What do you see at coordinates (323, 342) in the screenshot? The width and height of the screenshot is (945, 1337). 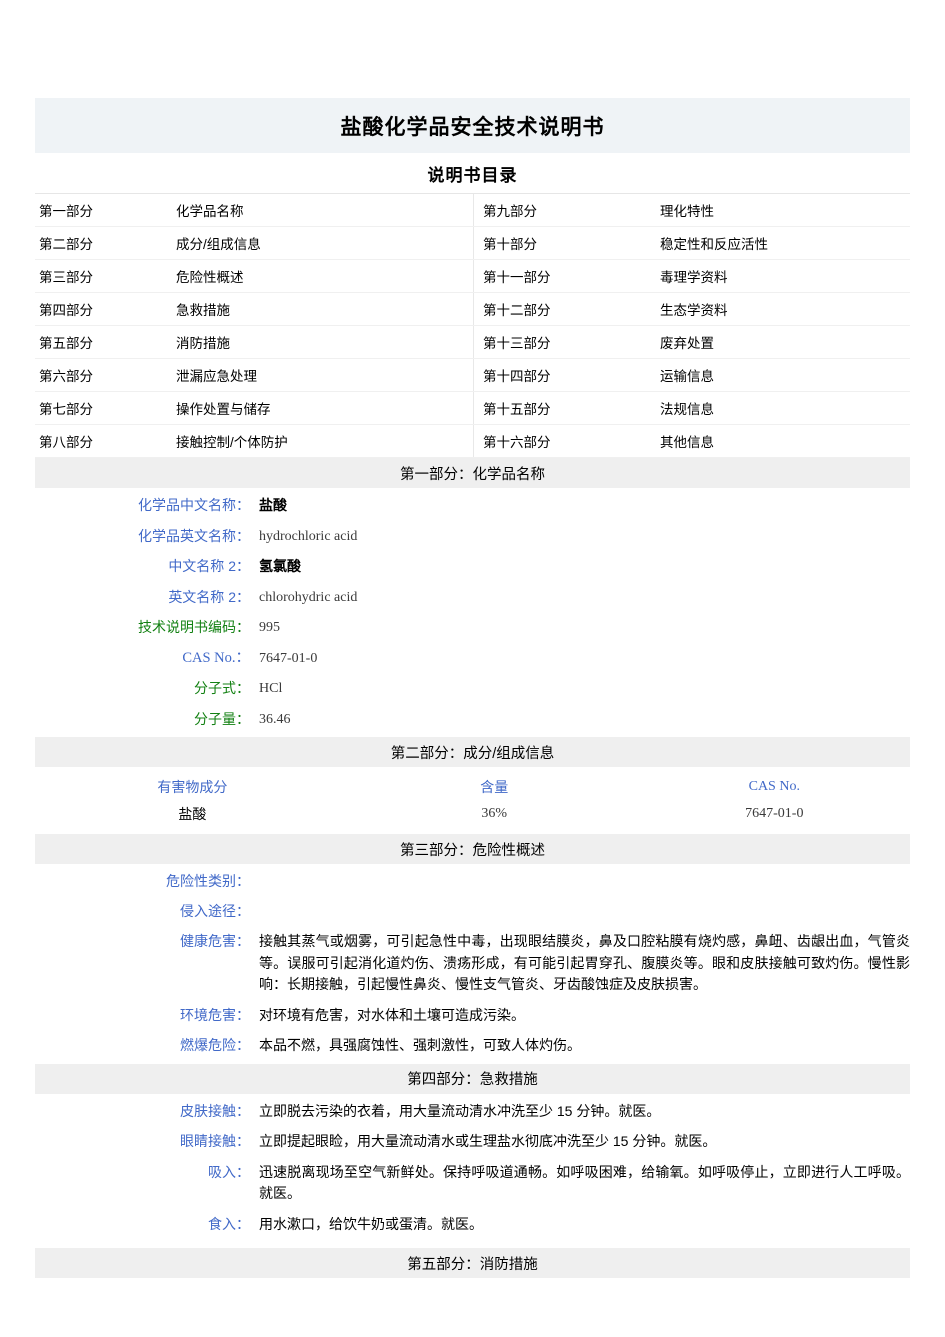 I see `toc-left-label: 消防措施` at bounding box center [323, 342].